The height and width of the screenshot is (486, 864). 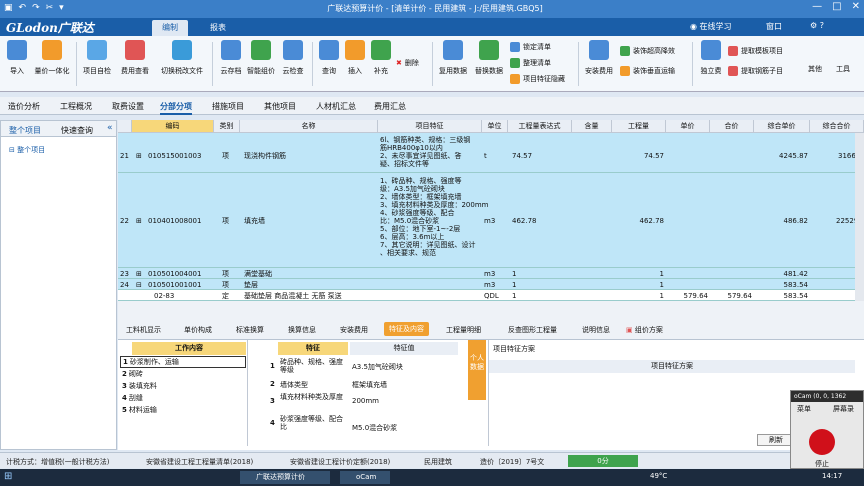 What do you see at coordinates (592, 126) in the screenshot?
I see `col-content: 含量` at bounding box center [592, 126].